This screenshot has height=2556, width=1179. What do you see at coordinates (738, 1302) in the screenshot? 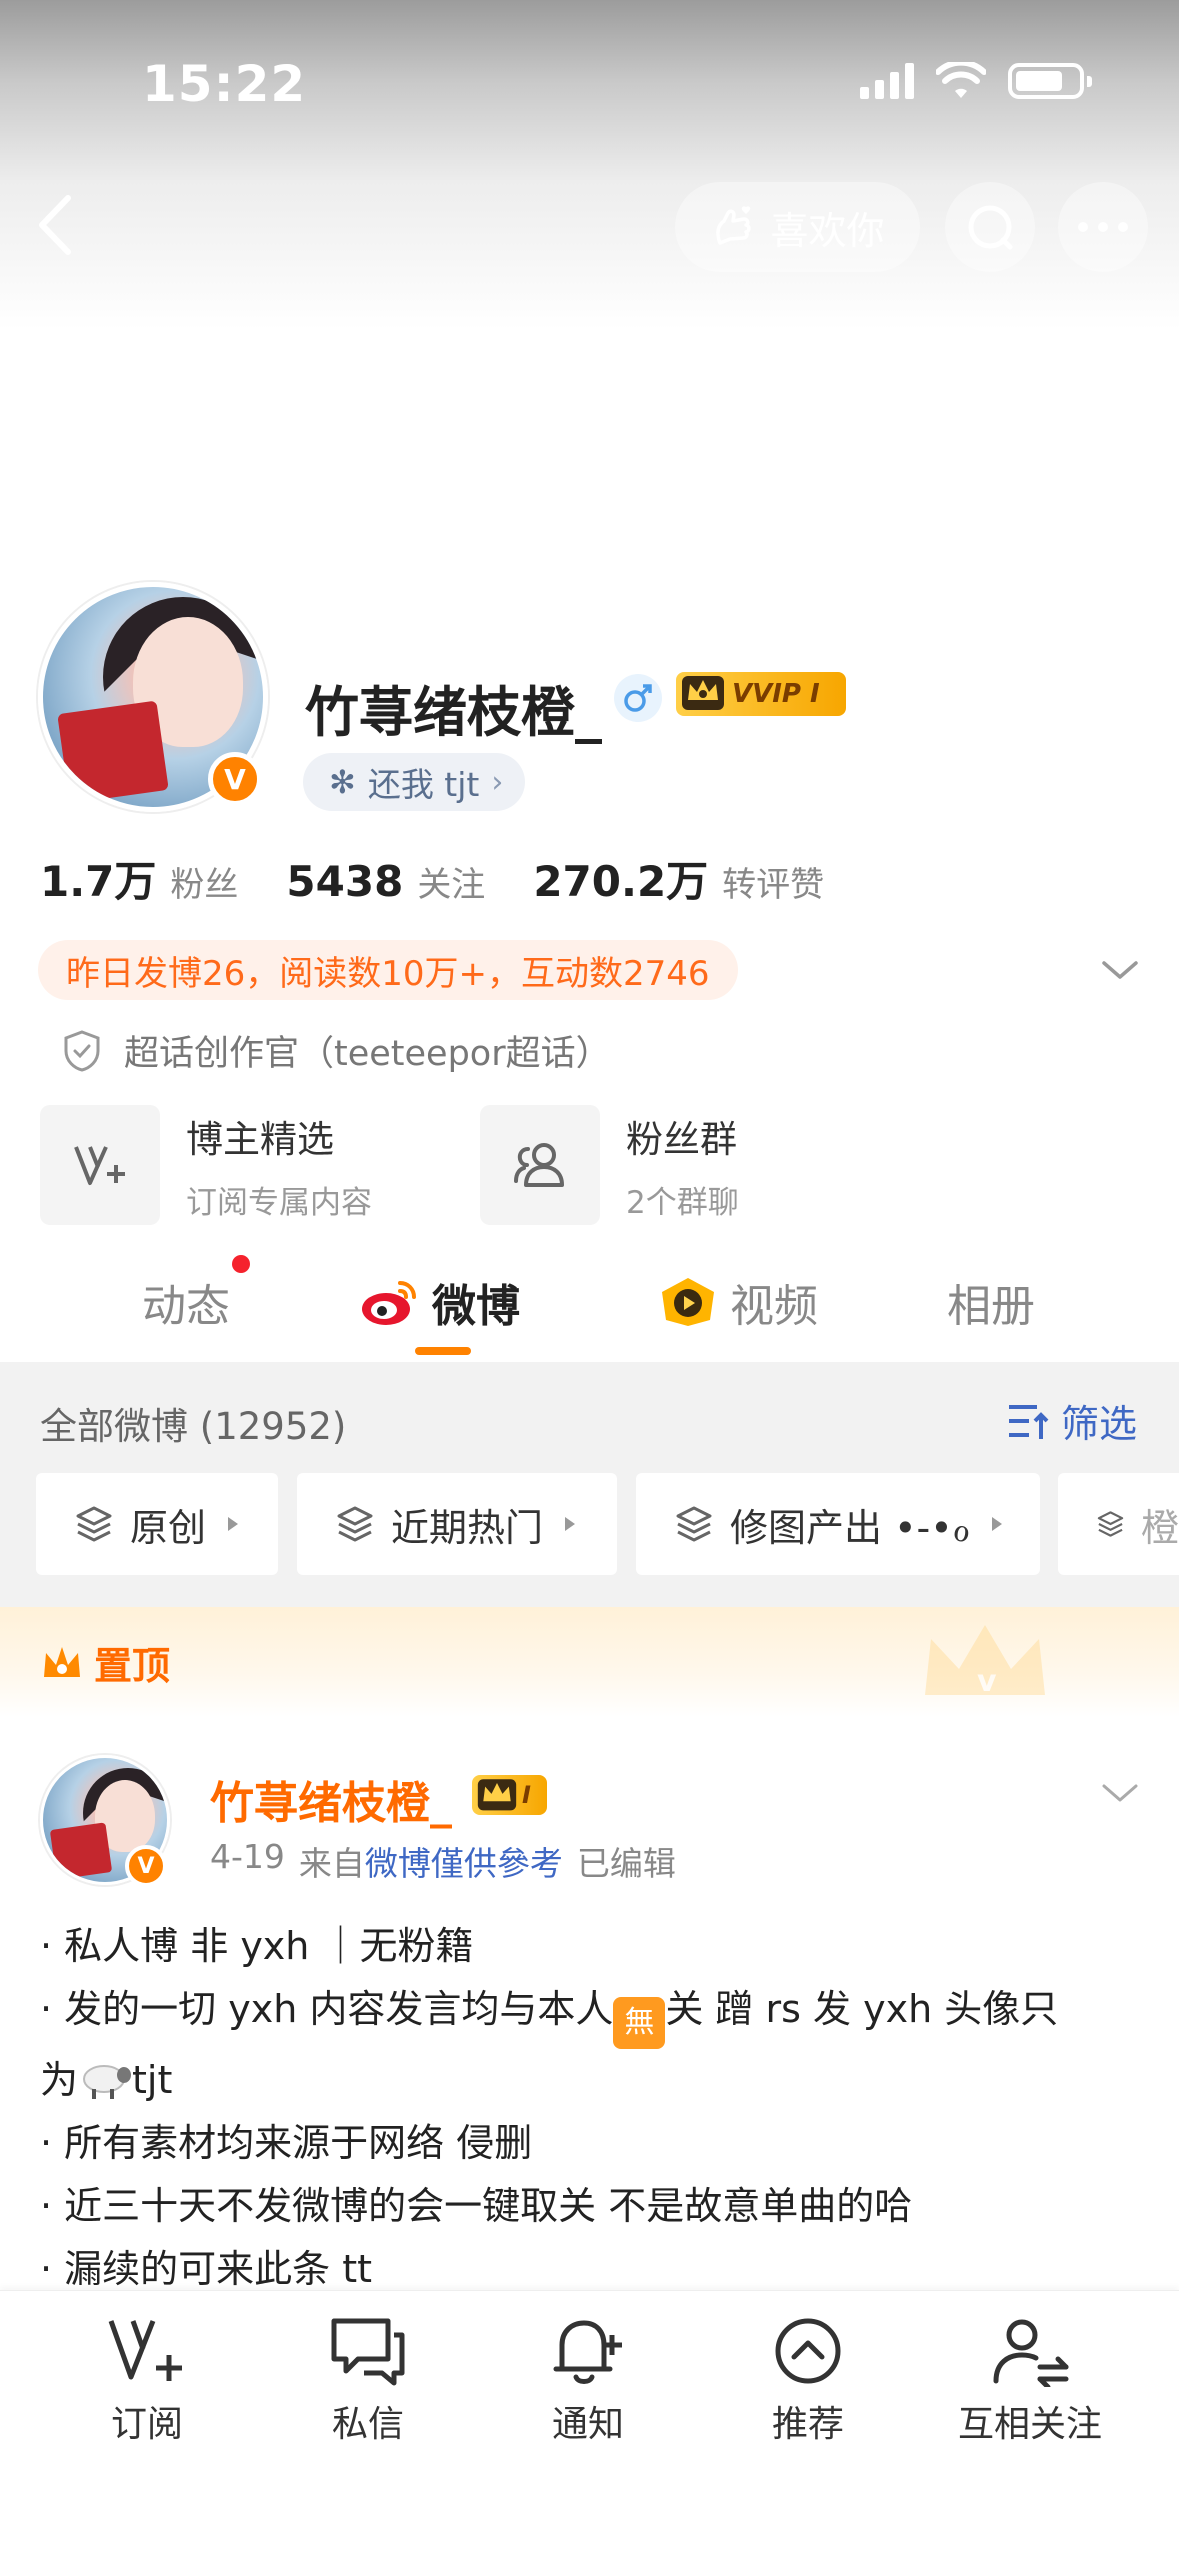
I see `tab-video: 视频` at bounding box center [738, 1302].